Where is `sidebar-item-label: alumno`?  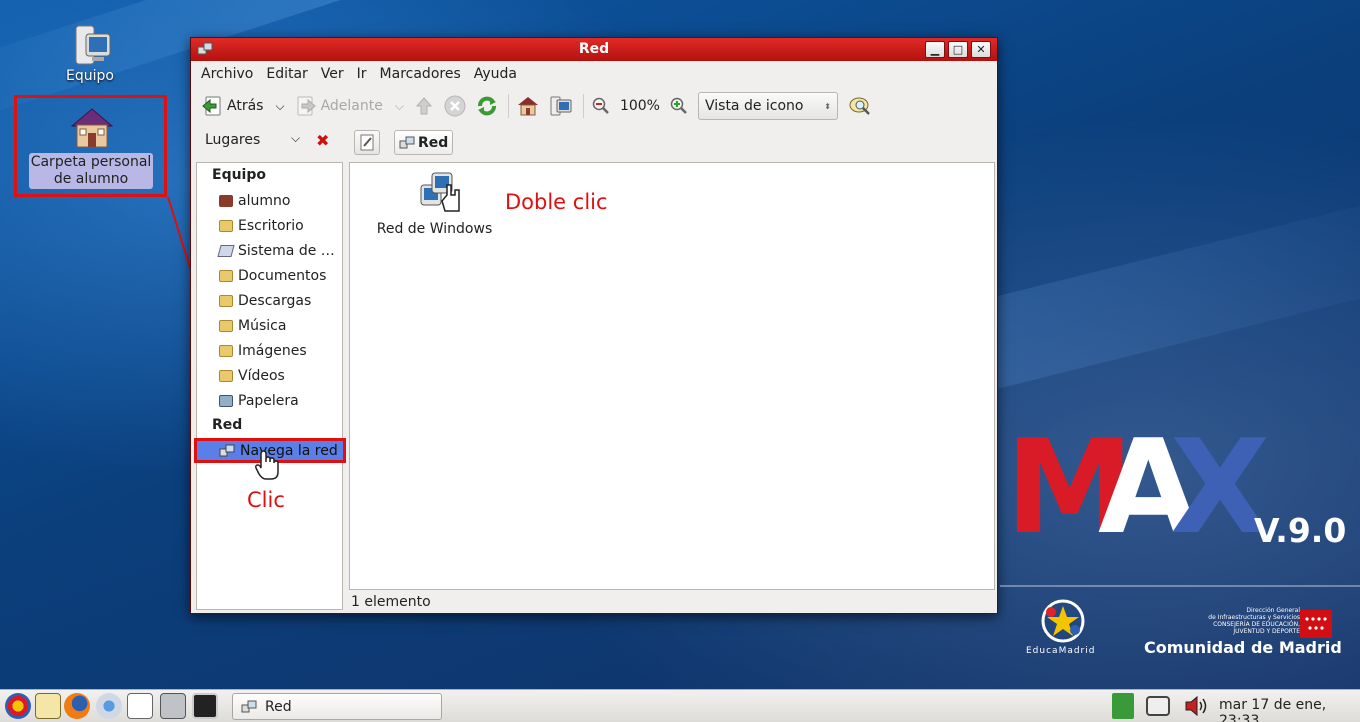
sidebar-item-label: alumno is located at coordinates (264, 200).